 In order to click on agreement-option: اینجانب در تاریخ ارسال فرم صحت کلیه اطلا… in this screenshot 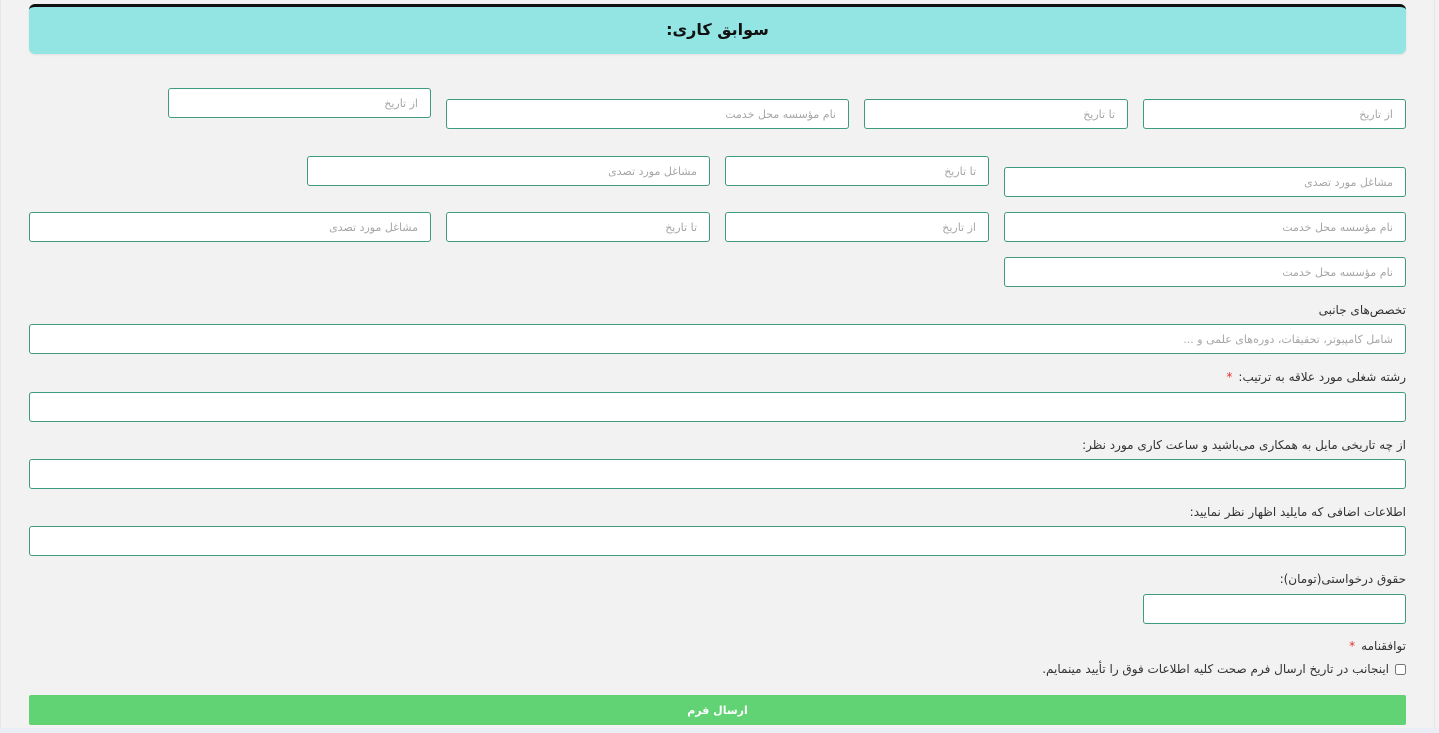, I will do `click(1224, 669)`.